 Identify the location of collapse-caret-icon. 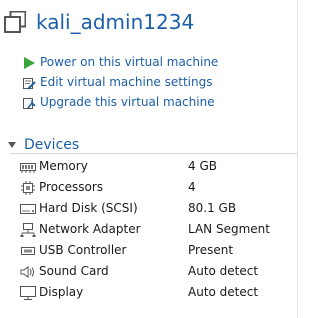
(12, 145).